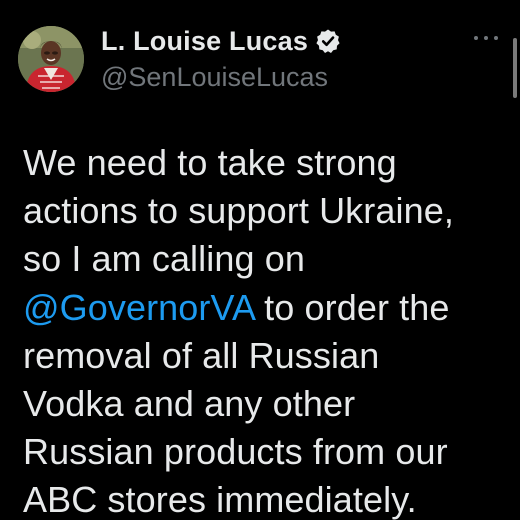  I want to click on scrollbar, so click(515, 68).